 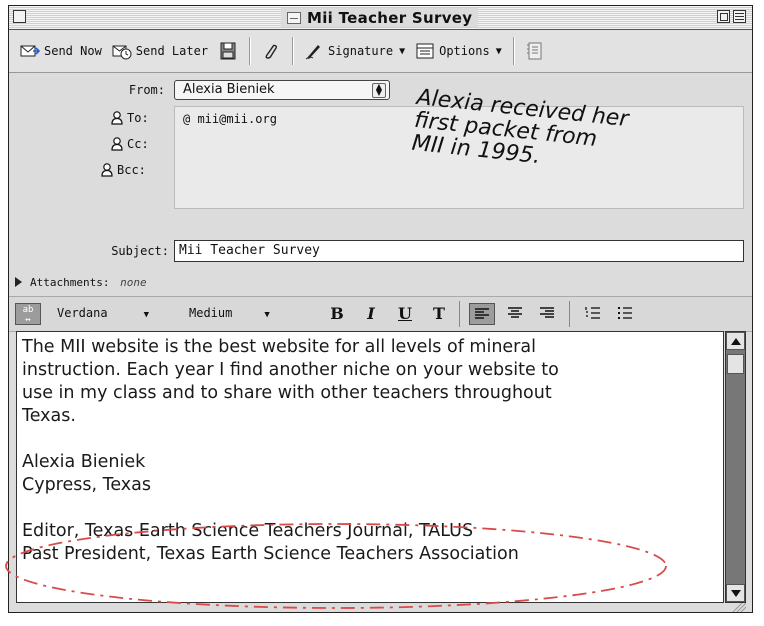 I want to click on title-bar: Mii Teacher Survey, so click(x=380, y=18).